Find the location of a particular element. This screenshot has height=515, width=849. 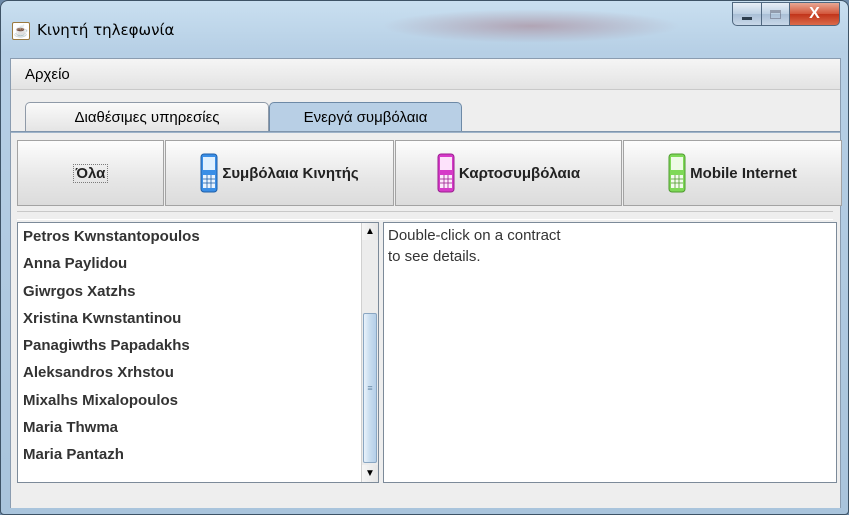

filter-all-button: Όλα is located at coordinates (90, 173).